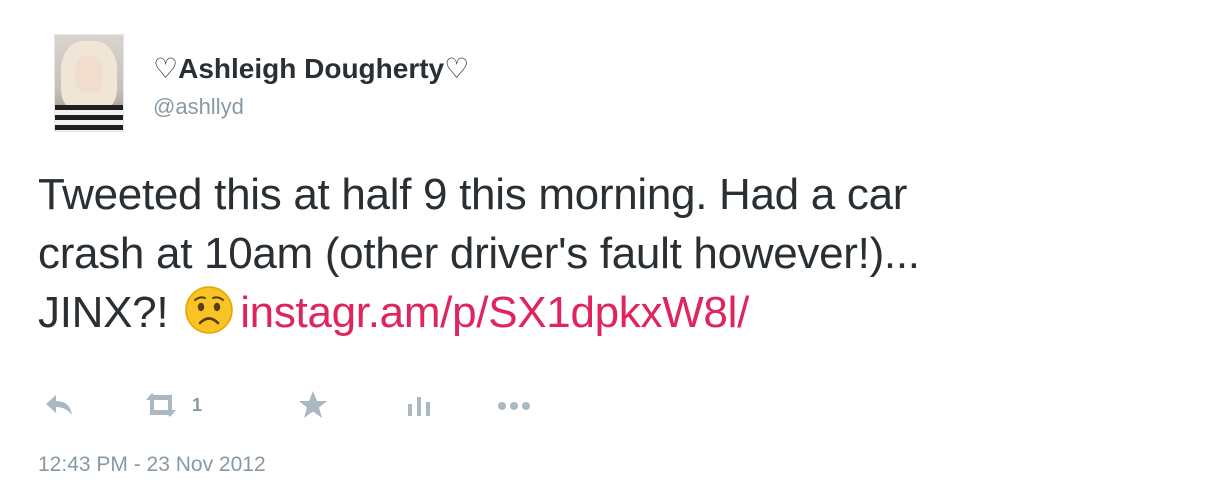 This screenshot has height=500, width=1230. Describe the element at coordinates (494, 312) in the screenshot. I see `instagram-link: instagr.am/p/SX1dpkxW8l/` at that location.